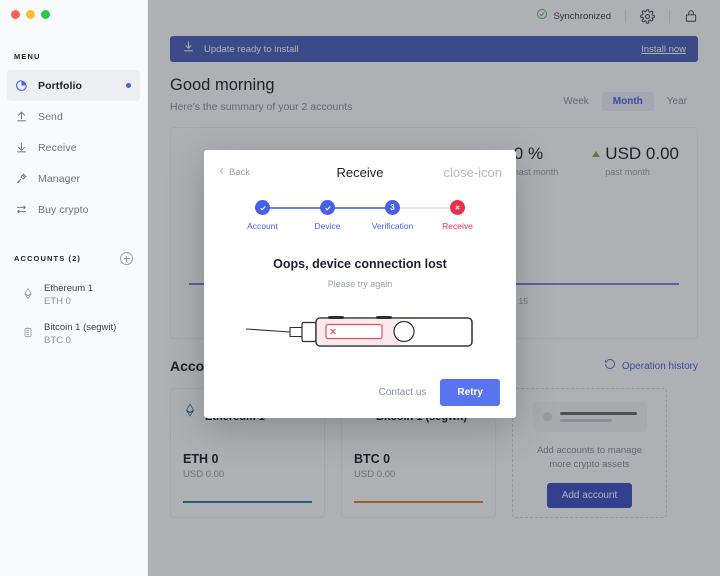 This screenshot has height=576, width=720. Describe the element at coordinates (360, 332) in the screenshot. I see `hardware-wallet-error-icon` at that location.